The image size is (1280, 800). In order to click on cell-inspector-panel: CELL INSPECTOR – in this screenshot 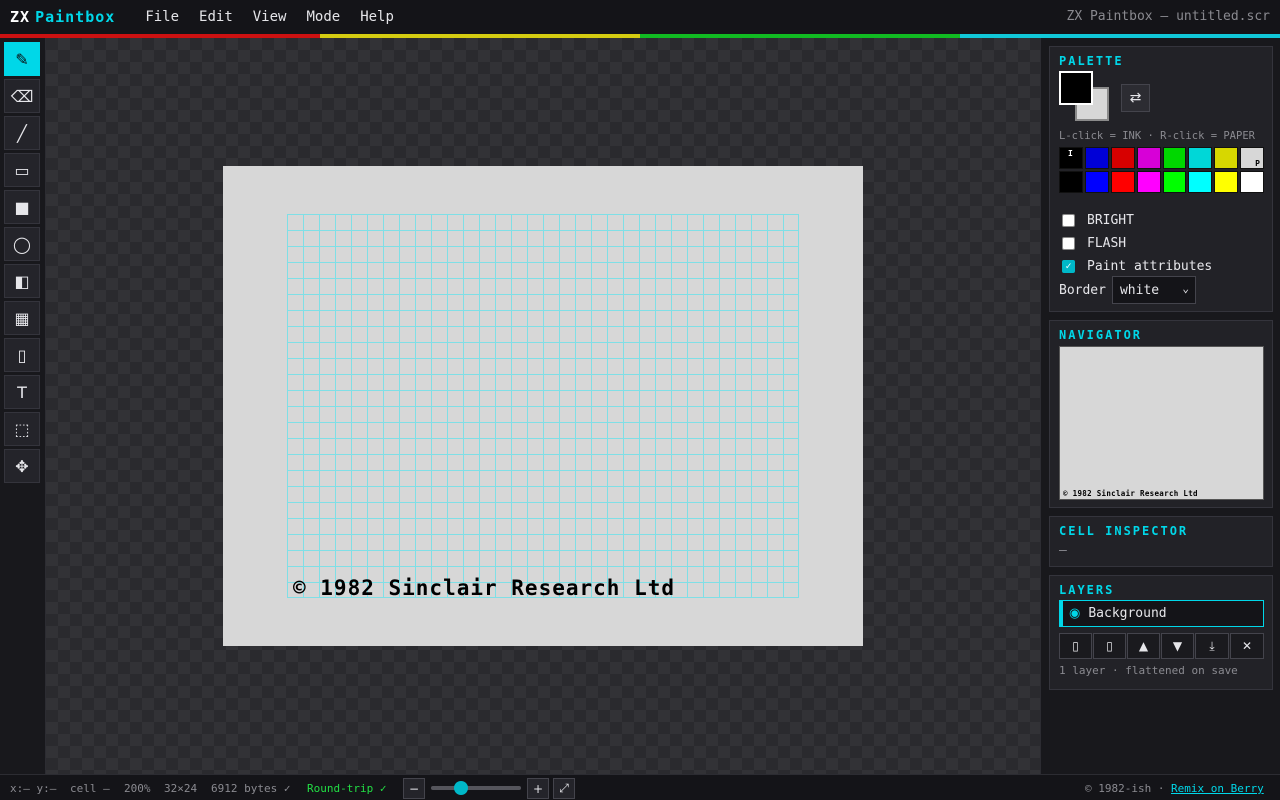, I will do `click(1161, 541)`.